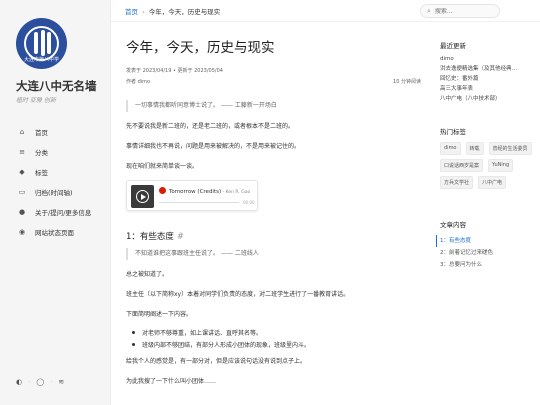 This screenshot has width=540, height=405. What do you see at coordinates (22, 152) in the screenshot?
I see `menu-icon: ≡` at bounding box center [22, 152].